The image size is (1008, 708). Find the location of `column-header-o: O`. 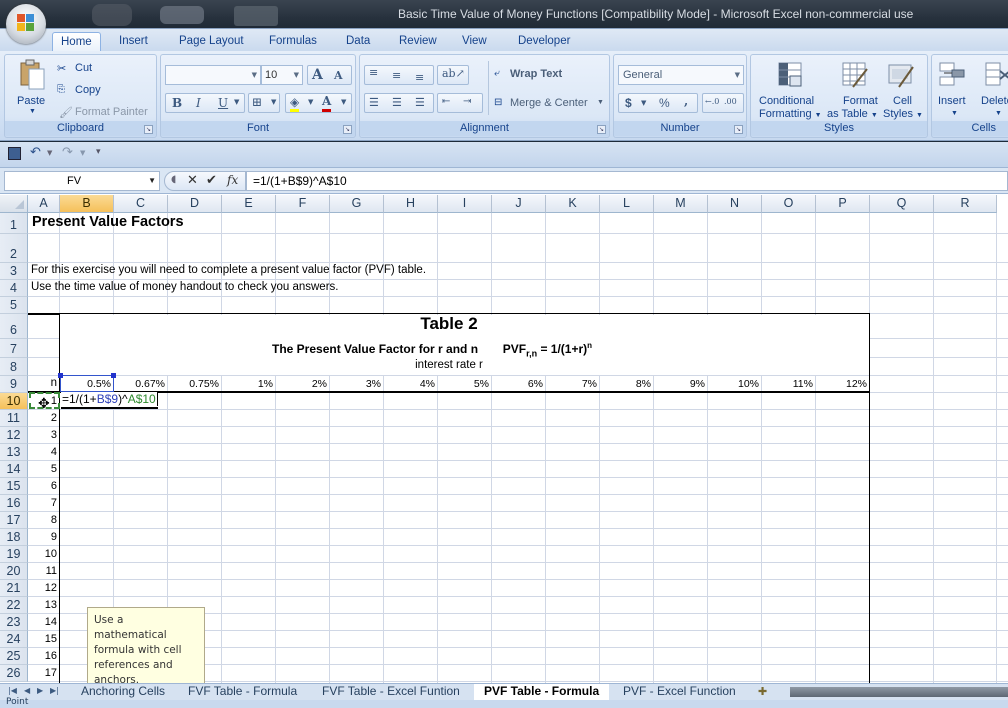

column-header-o: O is located at coordinates (789, 204).